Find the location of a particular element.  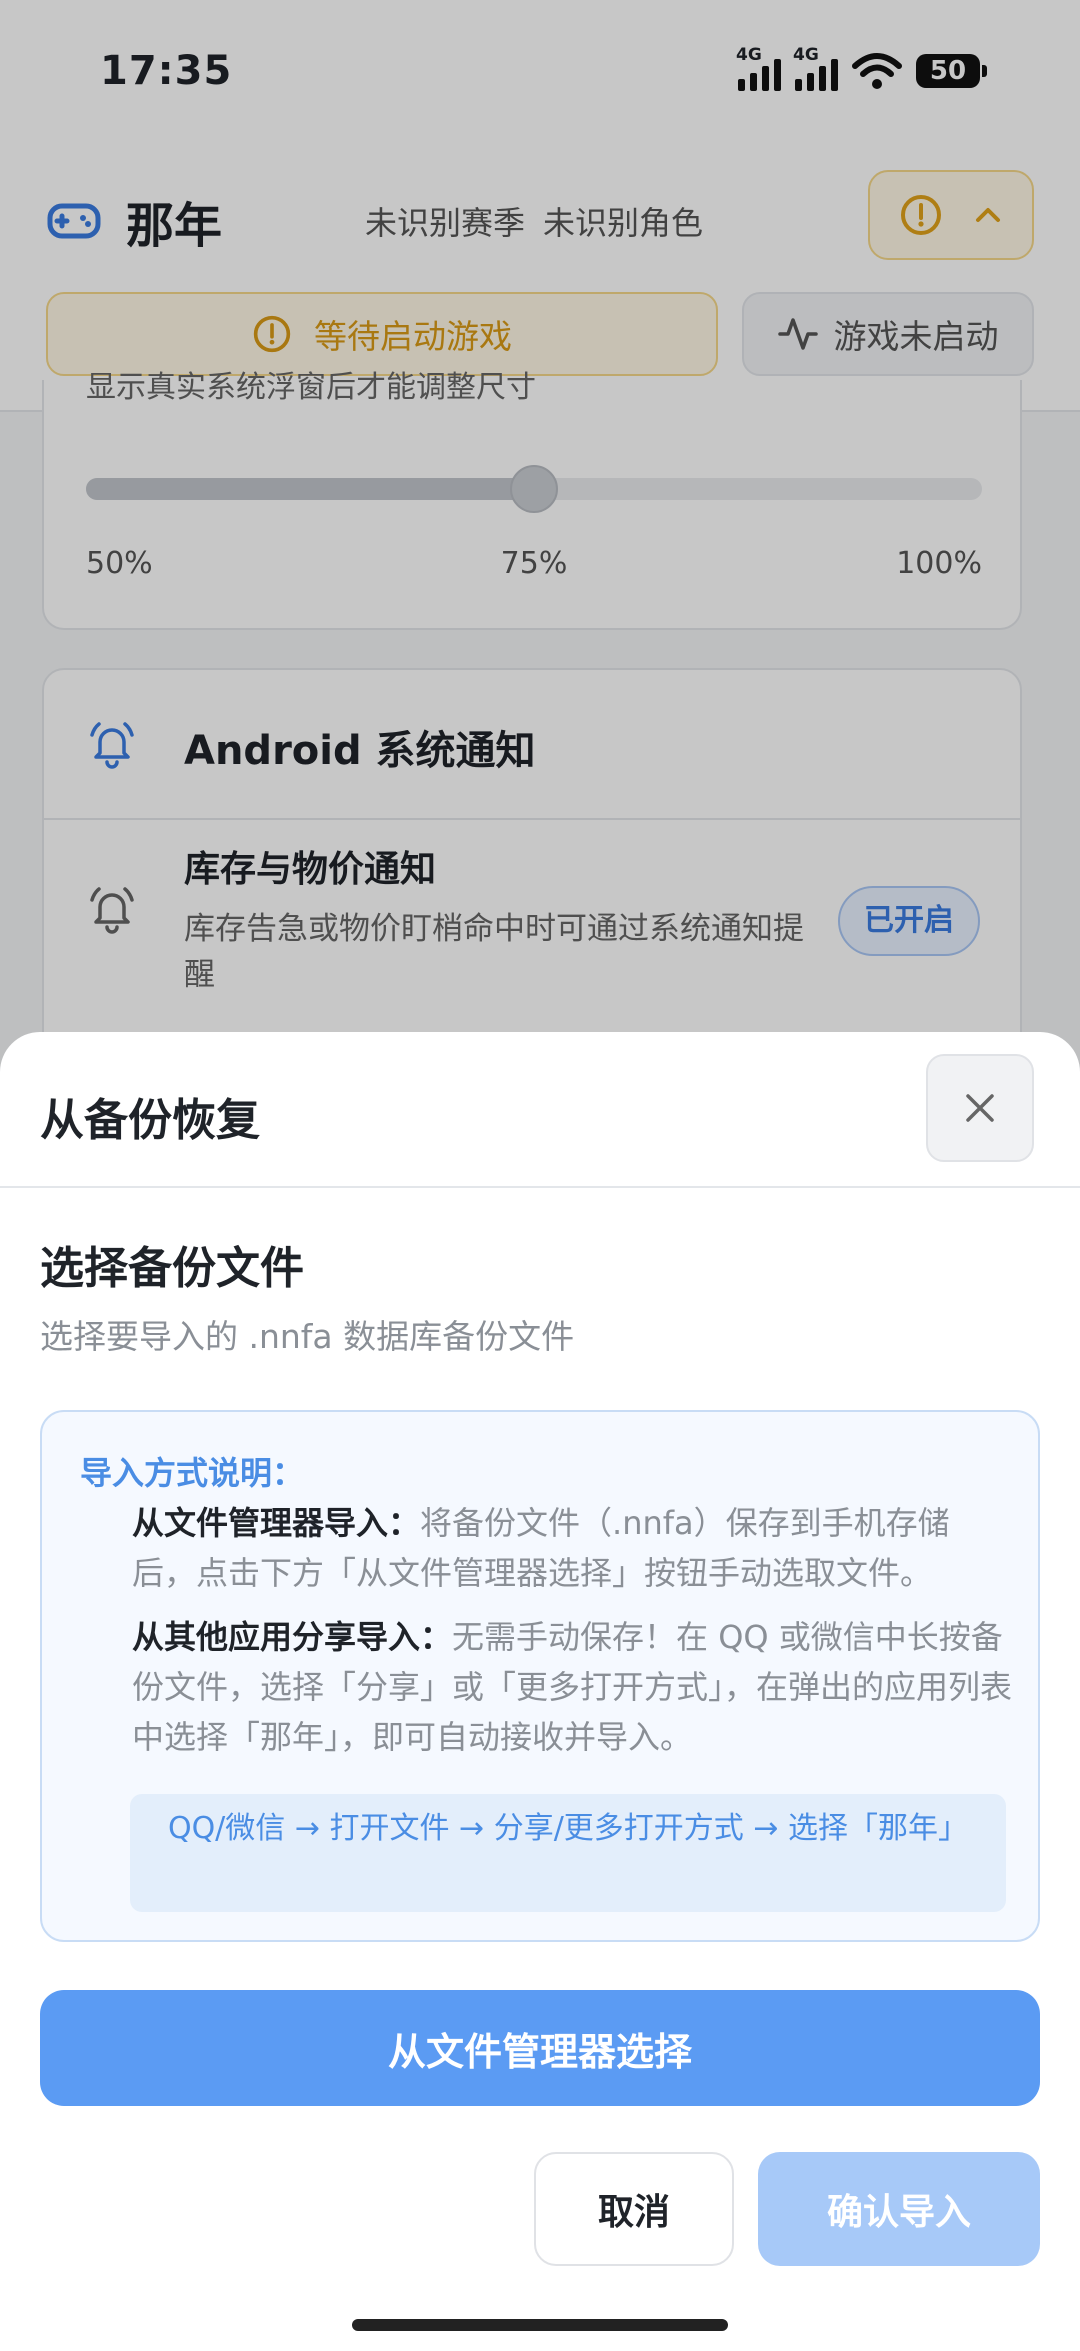

close-icon is located at coordinates (980, 1108).